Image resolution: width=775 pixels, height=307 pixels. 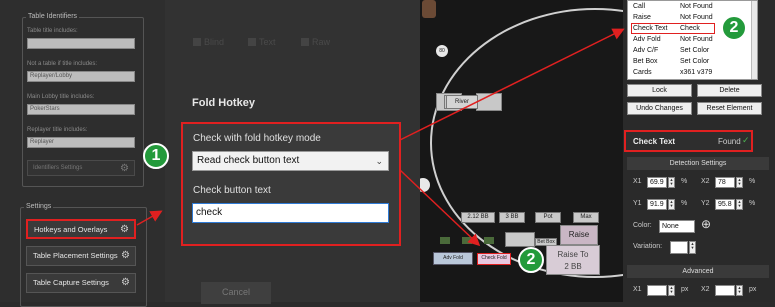 What do you see at coordinates (156, 156) in the screenshot?
I see `step-badge-1: 1` at bounding box center [156, 156].